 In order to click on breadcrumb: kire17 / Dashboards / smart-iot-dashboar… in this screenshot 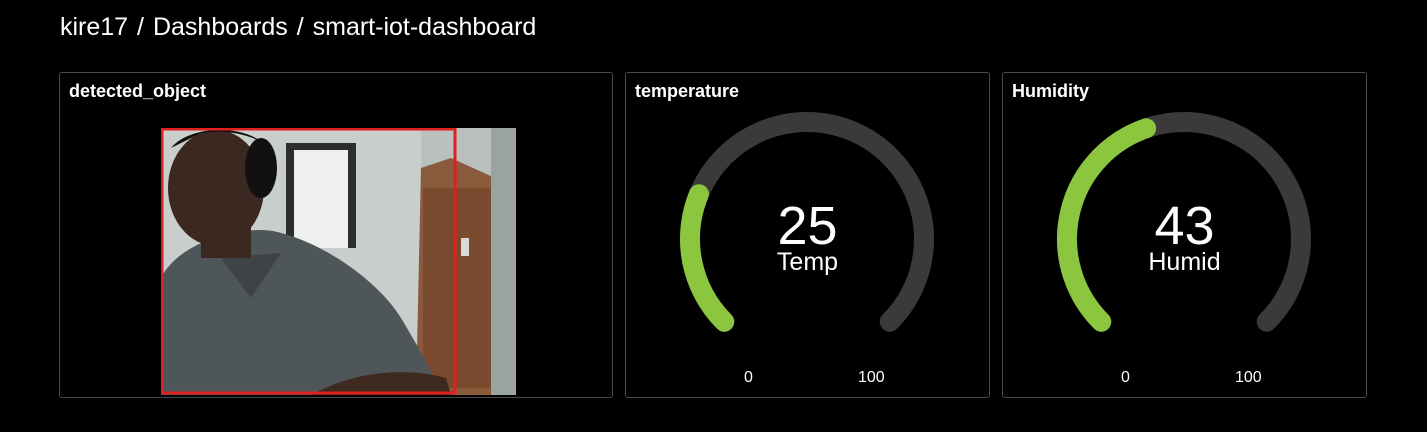, I will do `click(298, 27)`.